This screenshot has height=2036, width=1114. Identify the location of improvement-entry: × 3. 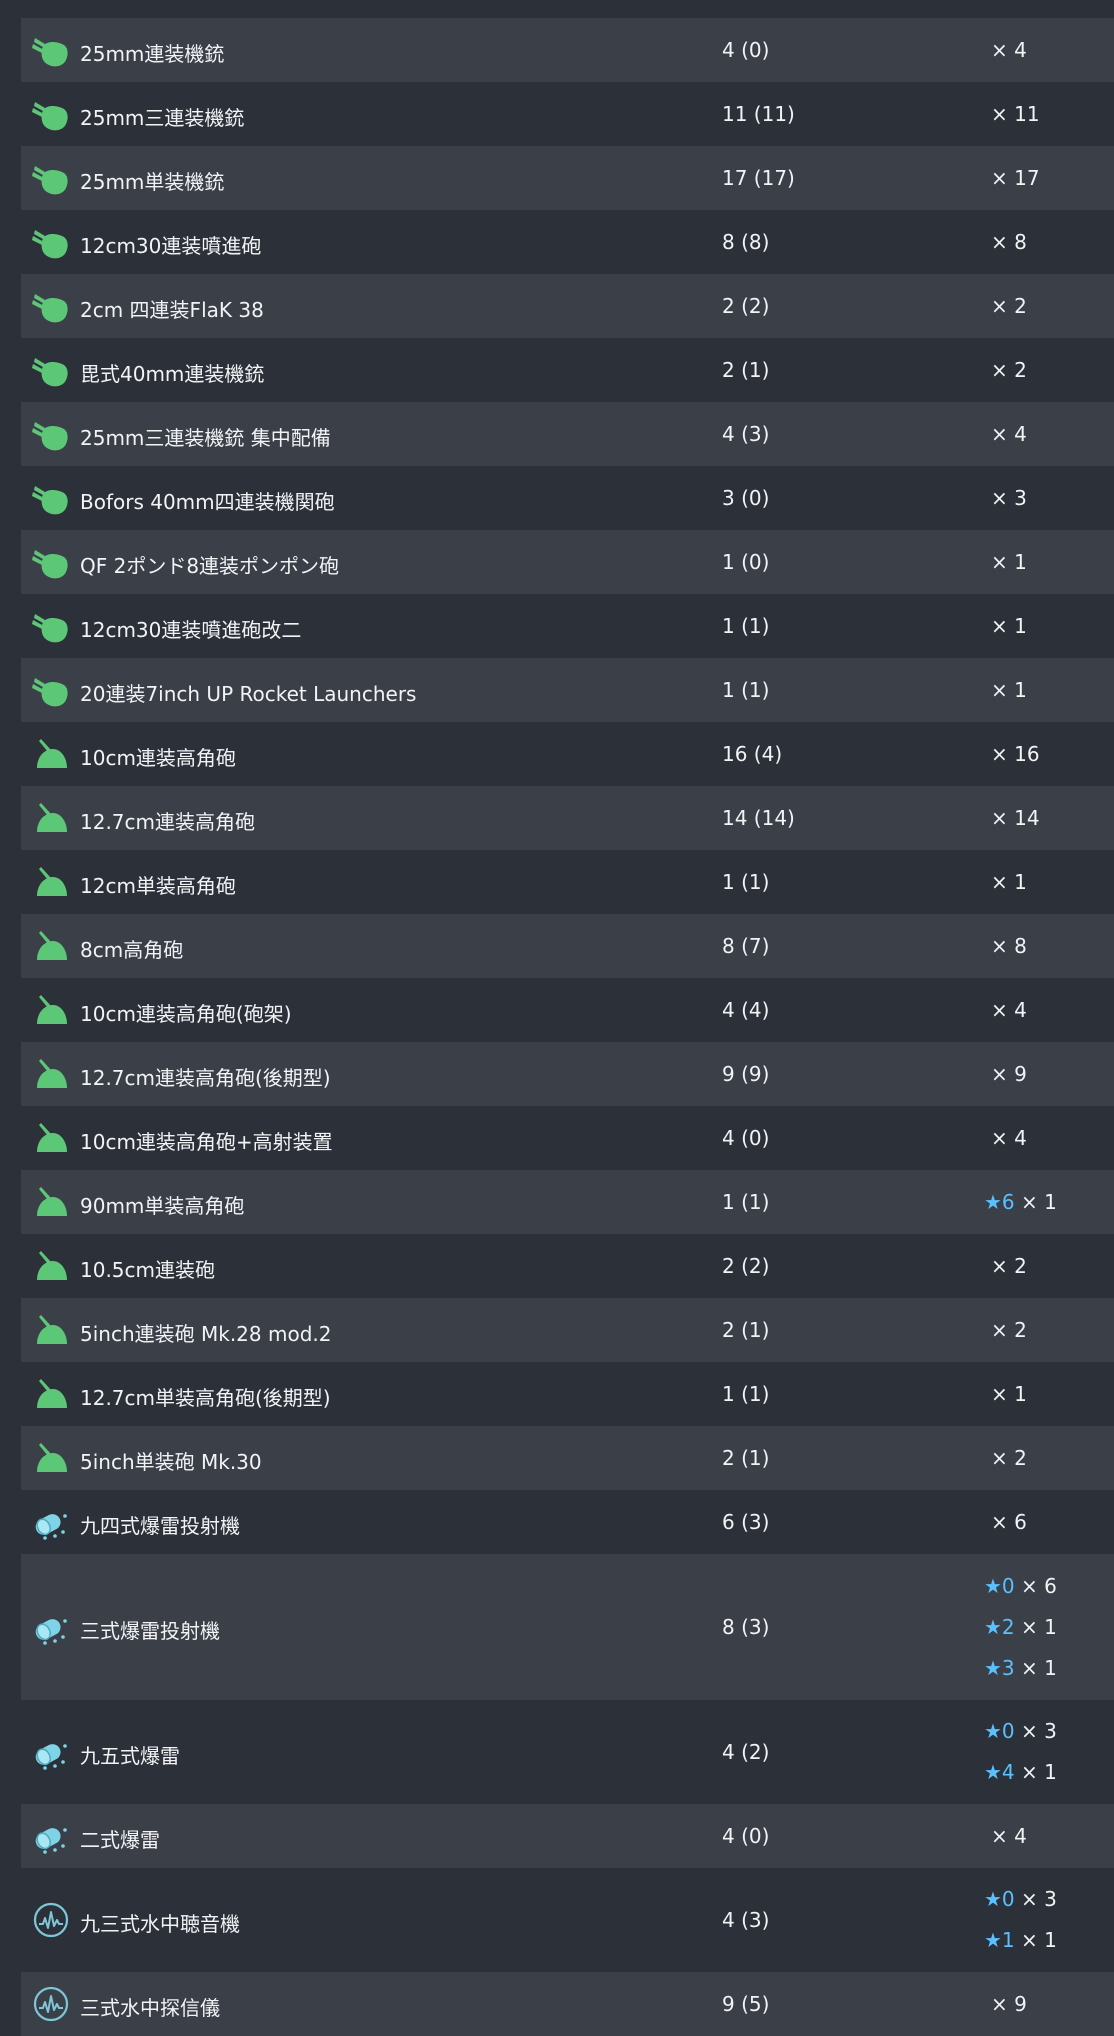
(1005, 498).